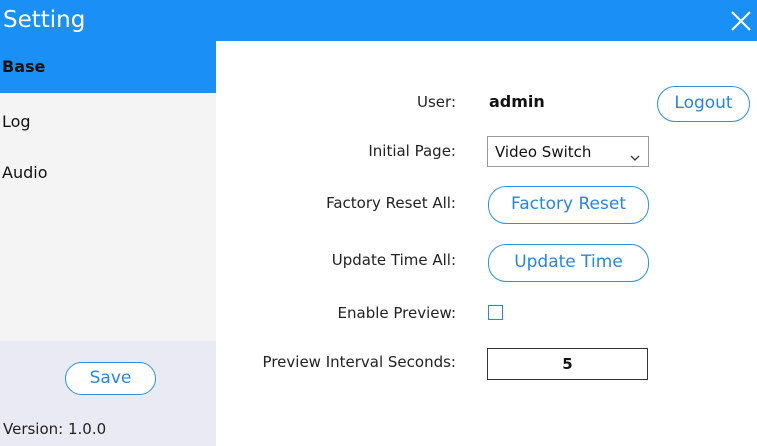 The height and width of the screenshot is (446, 757). Describe the element at coordinates (568, 205) in the screenshot. I see `factory-reset-button: Factory Reset` at that location.